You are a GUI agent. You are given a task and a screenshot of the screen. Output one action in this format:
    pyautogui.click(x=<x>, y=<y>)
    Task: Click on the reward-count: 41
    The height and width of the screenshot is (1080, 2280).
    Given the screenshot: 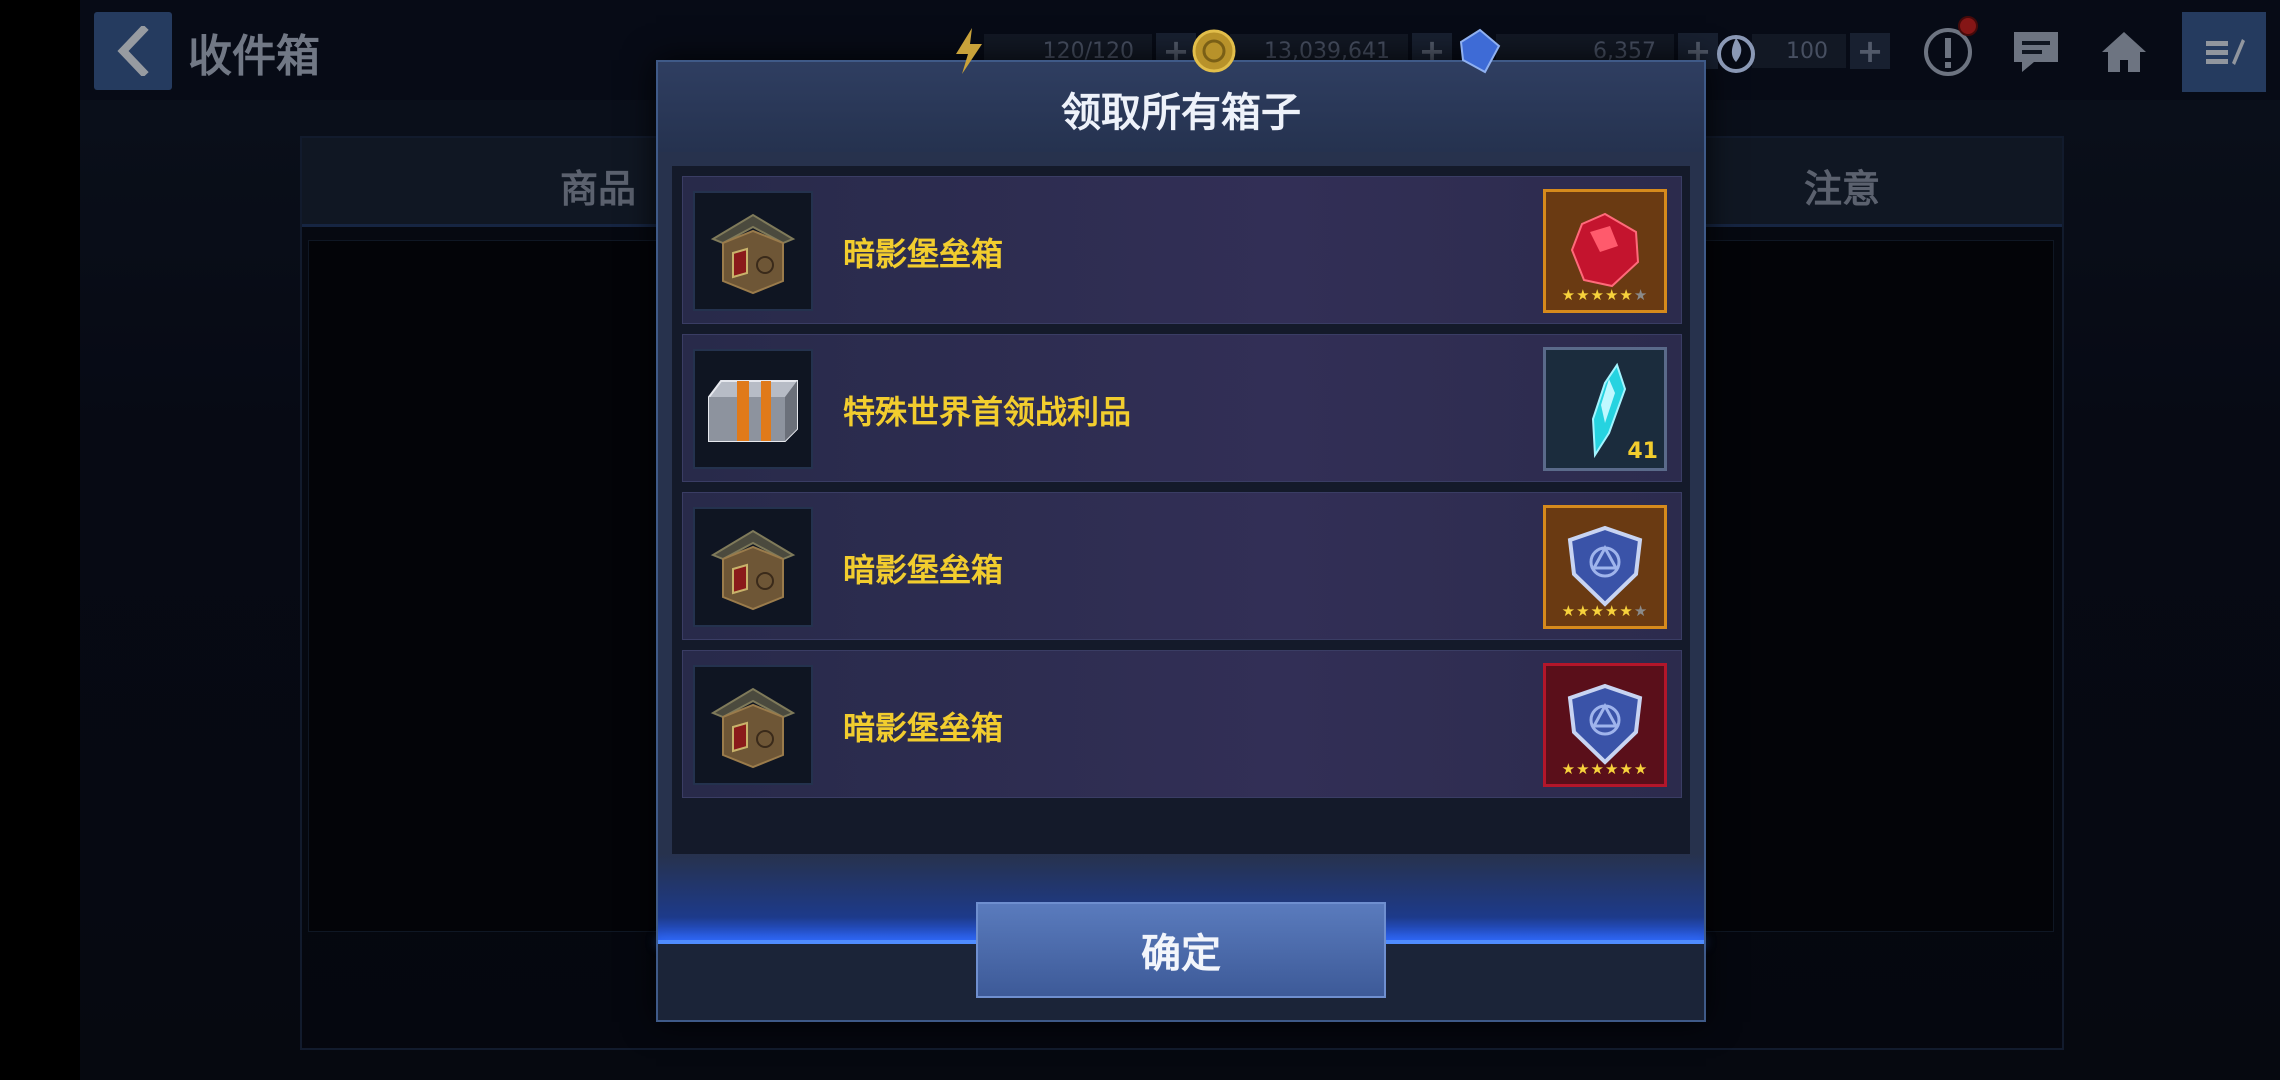 What is the action you would take?
    pyautogui.click(x=1642, y=451)
    